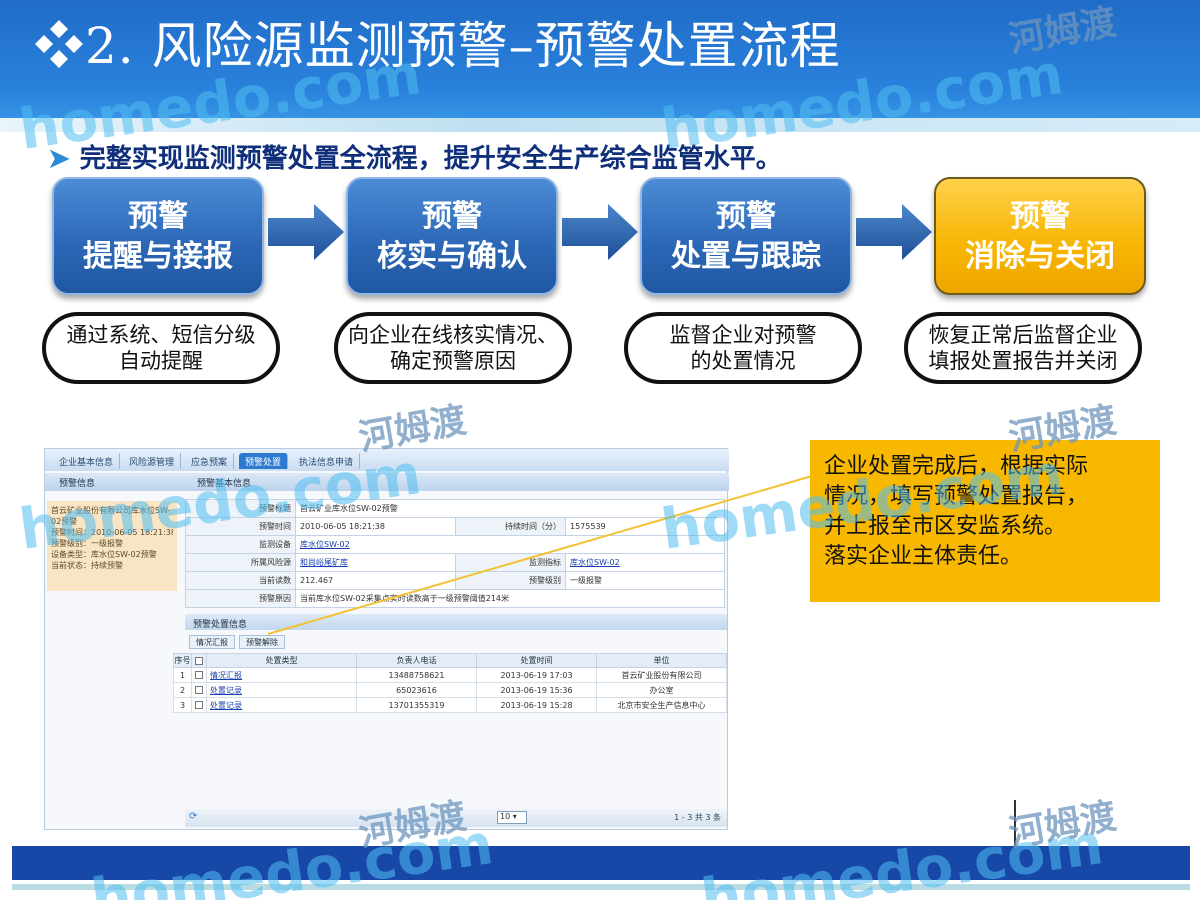  What do you see at coordinates (161, 335) in the screenshot?
I see `step-1-desc-line1: 通过系统、短信分级` at bounding box center [161, 335].